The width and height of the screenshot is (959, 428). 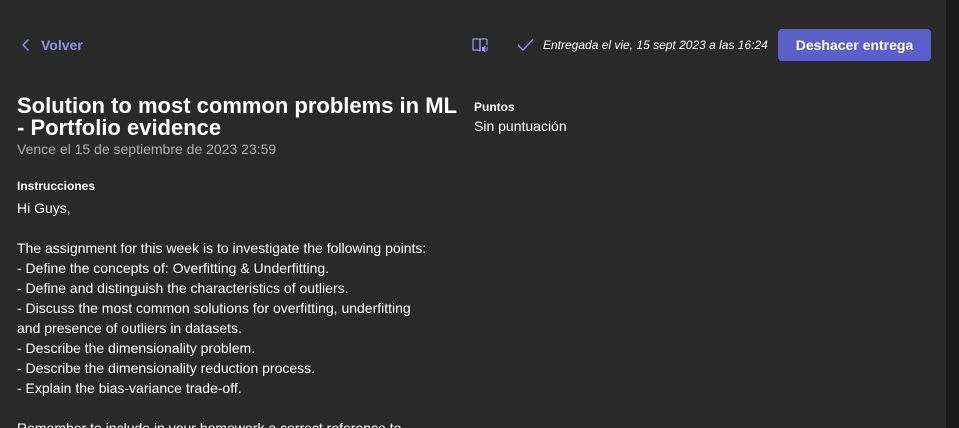 What do you see at coordinates (129, 388) in the screenshot?
I see `instruction-line: - Explain the bias-variance trade-off.` at bounding box center [129, 388].